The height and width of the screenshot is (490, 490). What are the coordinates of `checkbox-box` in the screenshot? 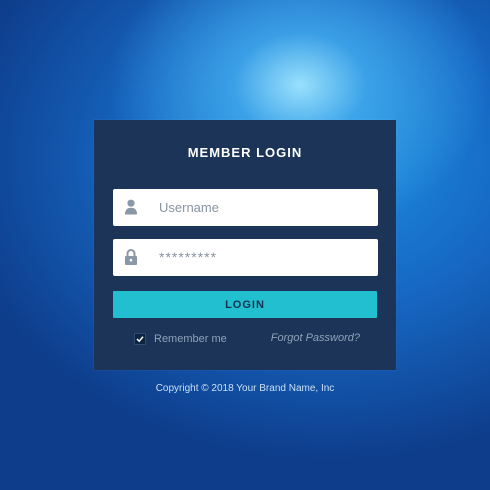 It's located at (140, 339).